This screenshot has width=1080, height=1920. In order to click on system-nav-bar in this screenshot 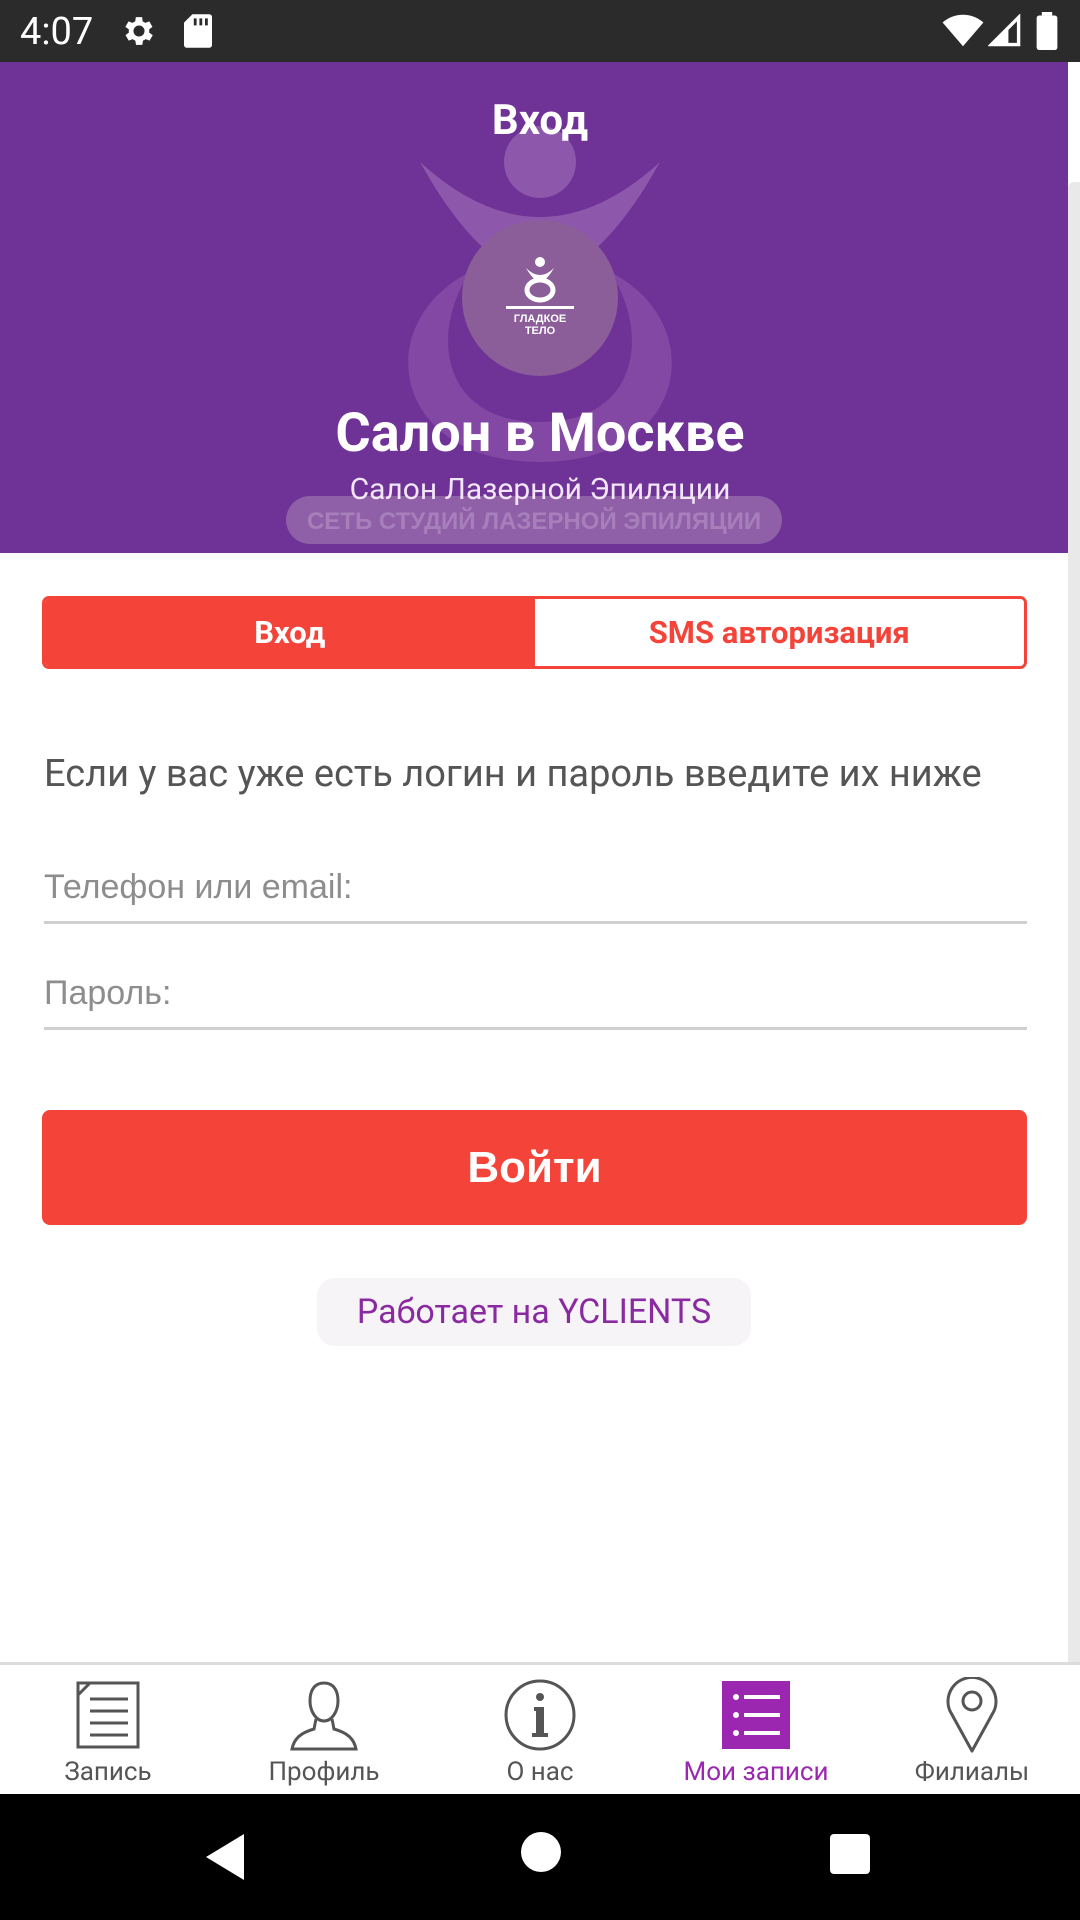, I will do `click(540, 1857)`.